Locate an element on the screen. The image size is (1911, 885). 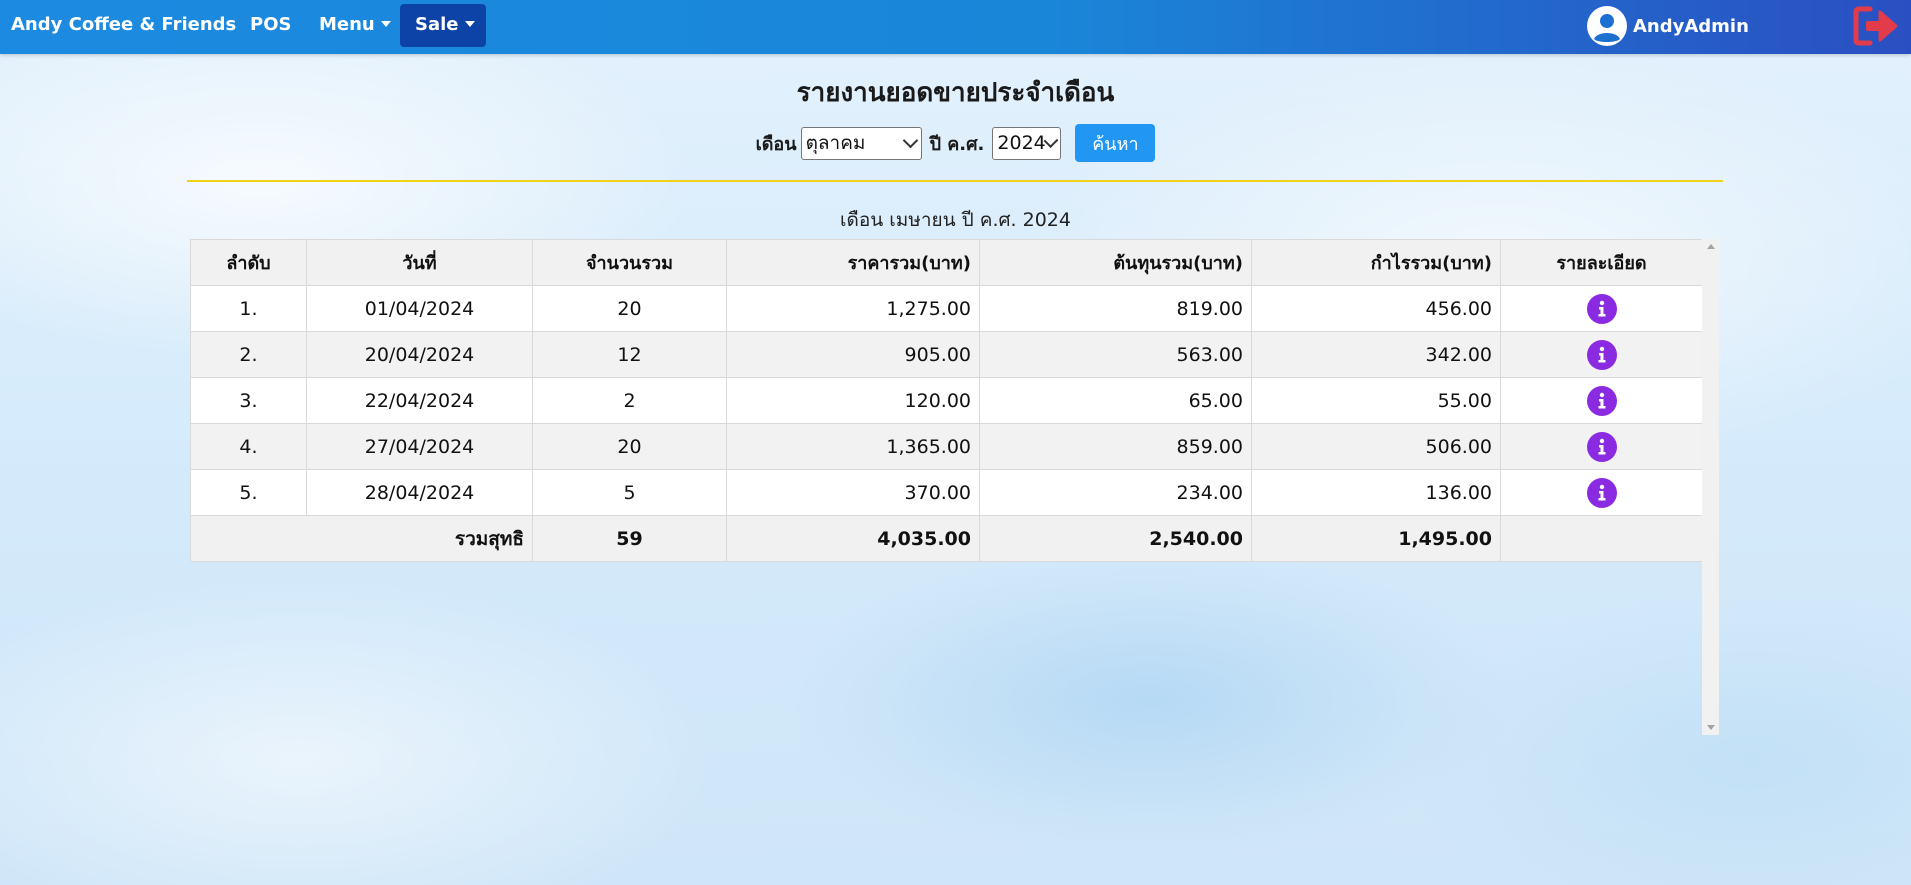
cell-no: 3. is located at coordinates (248, 400).